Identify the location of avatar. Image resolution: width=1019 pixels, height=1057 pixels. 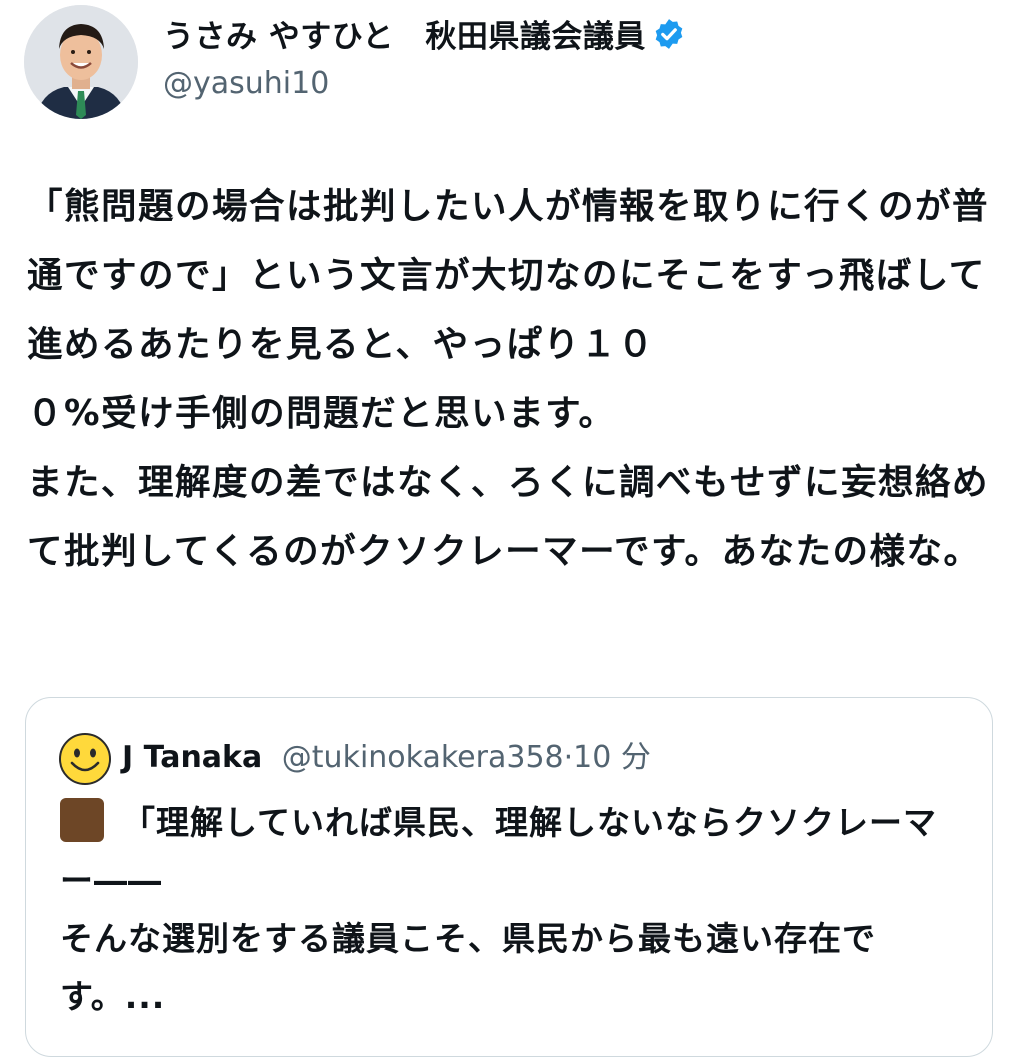
(81, 62).